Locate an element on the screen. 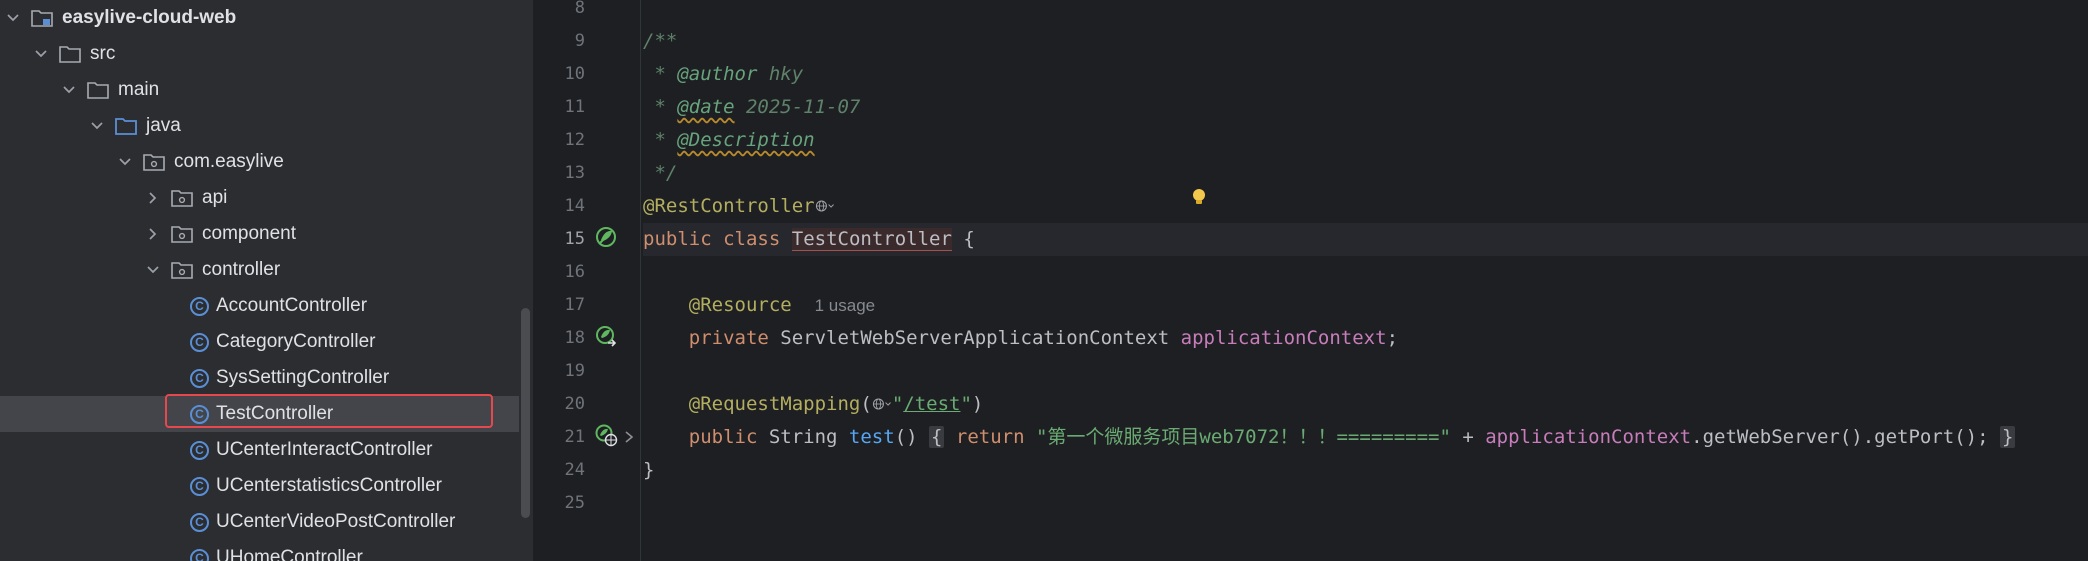  line-number: 20 is located at coordinates (574, 404).